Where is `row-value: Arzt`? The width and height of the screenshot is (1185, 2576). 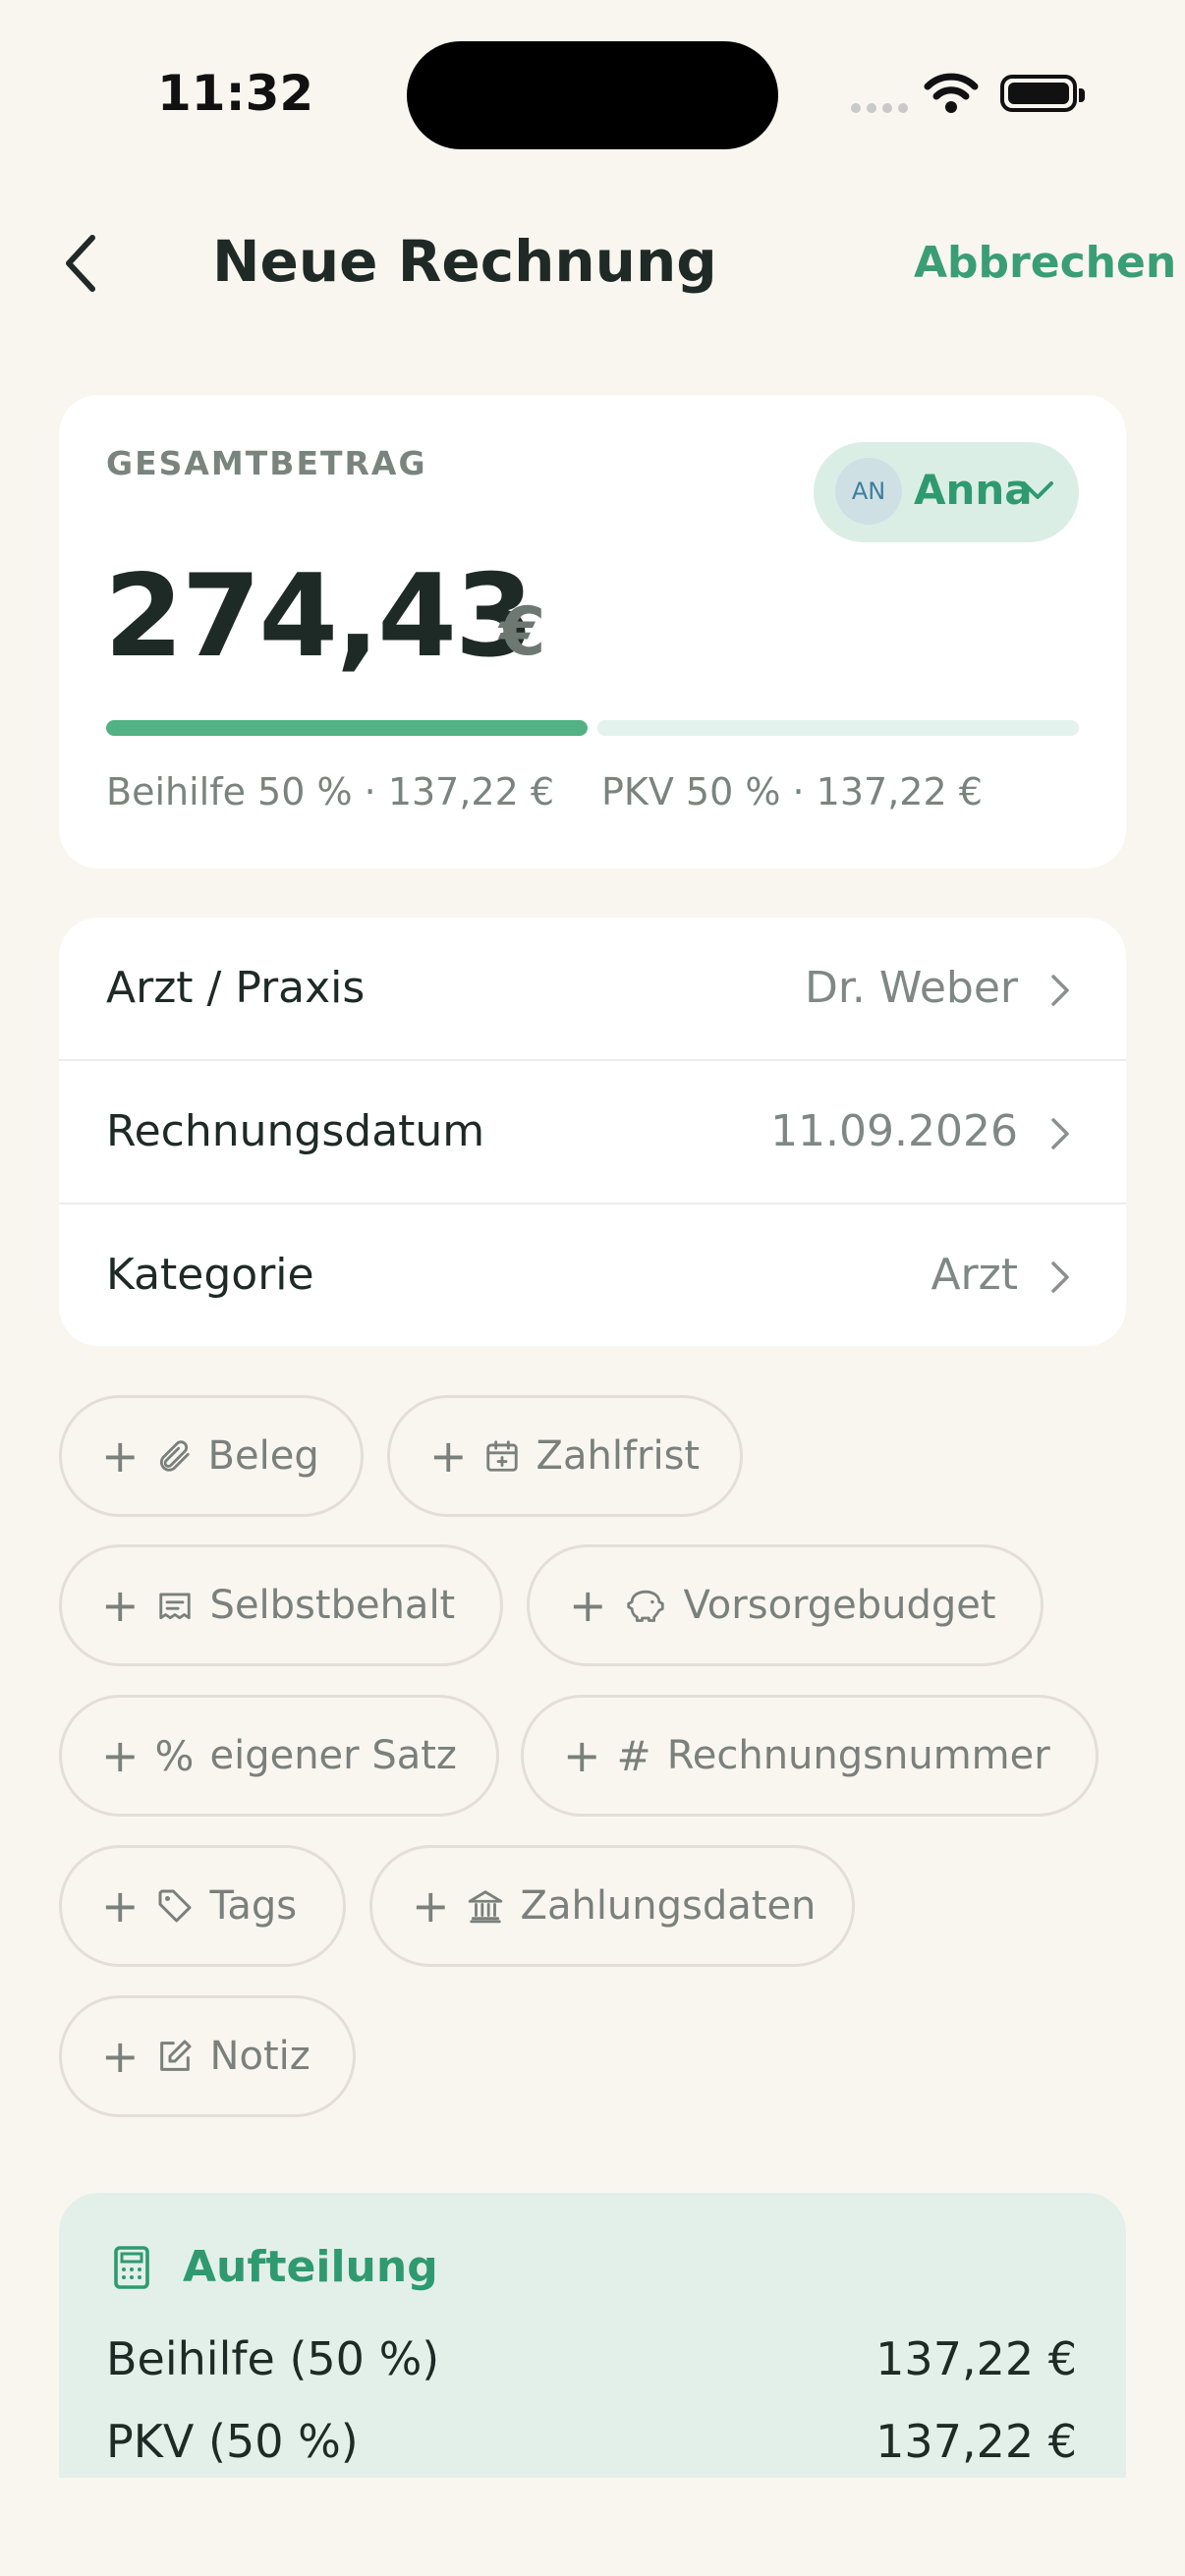
row-value: Arzt is located at coordinates (975, 1275).